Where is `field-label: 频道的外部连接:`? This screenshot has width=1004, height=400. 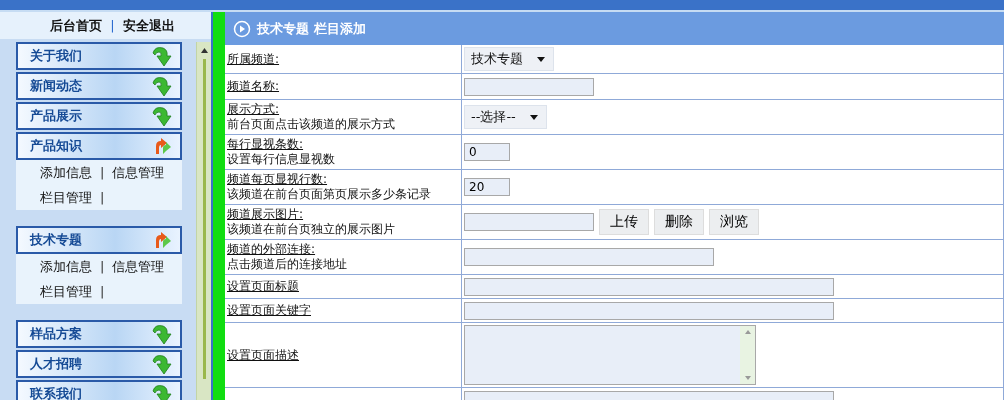
field-label: 频道的外部连接: is located at coordinates (272, 249).